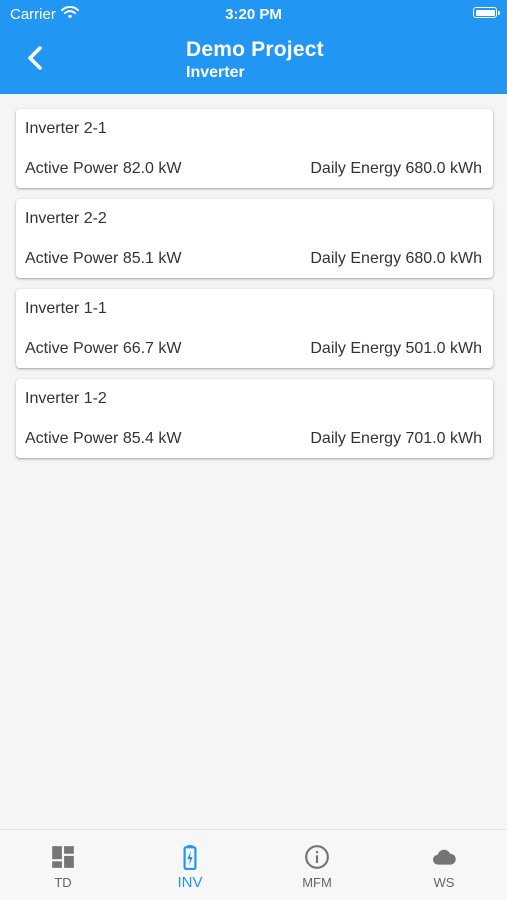 This screenshot has width=507, height=900. What do you see at coordinates (103, 348) in the screenshot?
I see `active-power: Active Power 66.7 kW` at bounding box center [103, 348].